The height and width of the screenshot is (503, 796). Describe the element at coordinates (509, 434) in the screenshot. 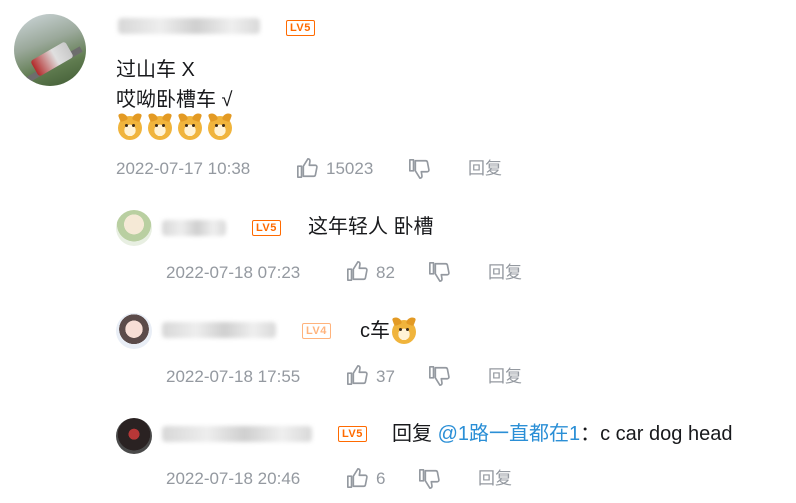

I see `user-mention-link: @1路一直都在1` at that location.